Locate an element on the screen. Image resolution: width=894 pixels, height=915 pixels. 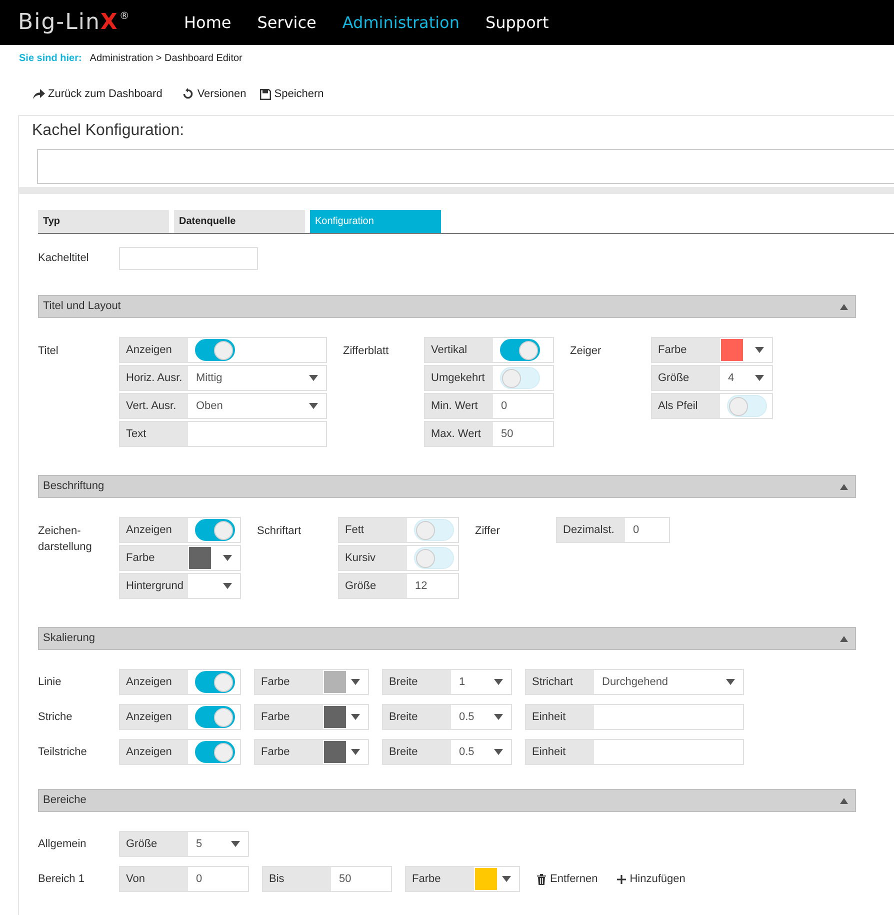
row-label: Bereich 1 is located at coordinates (62, 879).